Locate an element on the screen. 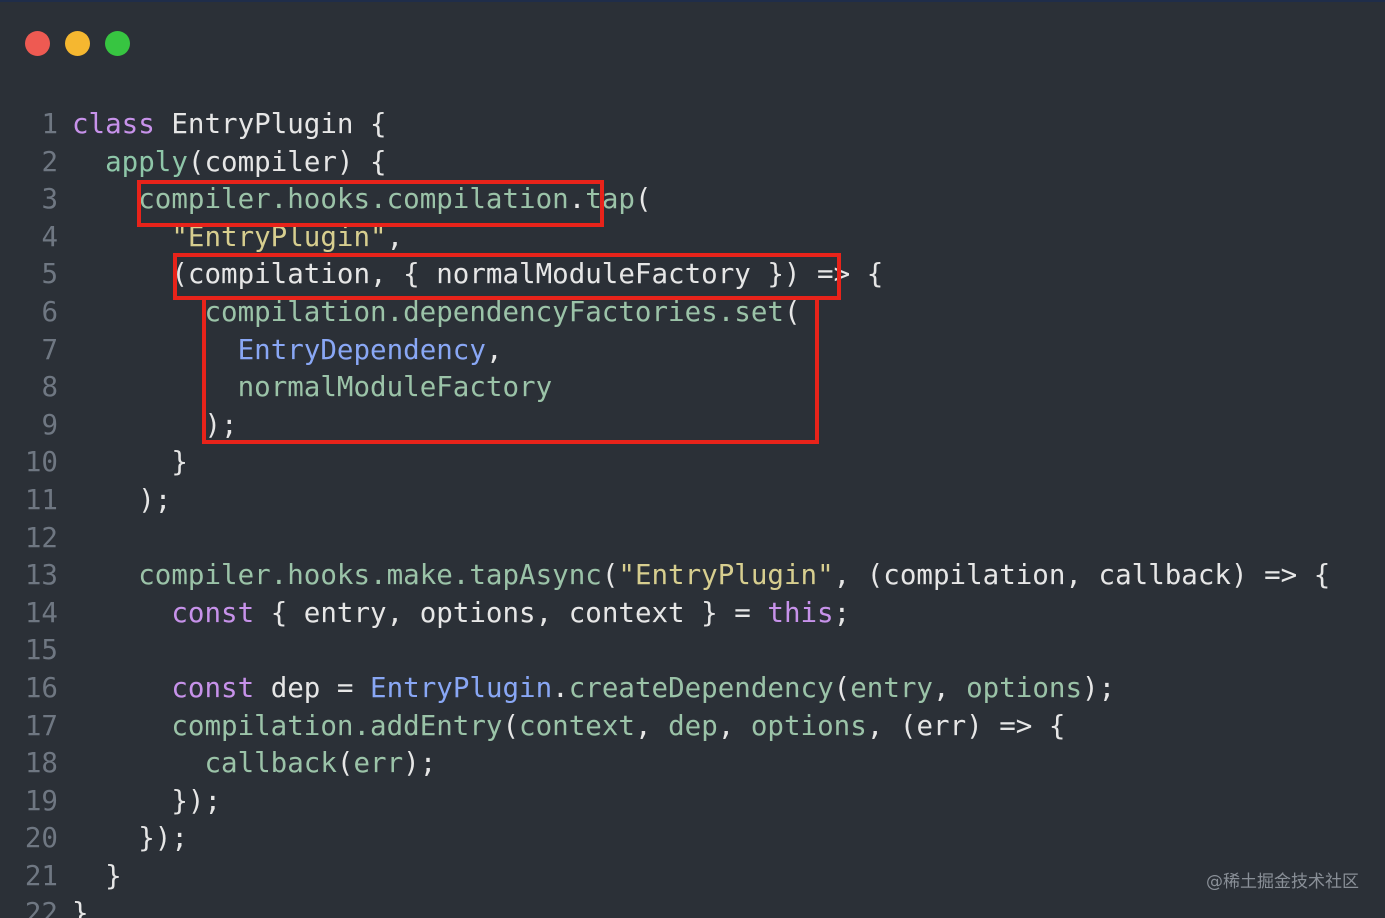 The height and width of the screenshot is (918, 1385). code-token: (compiler) { is located at coordinates (287, 161).